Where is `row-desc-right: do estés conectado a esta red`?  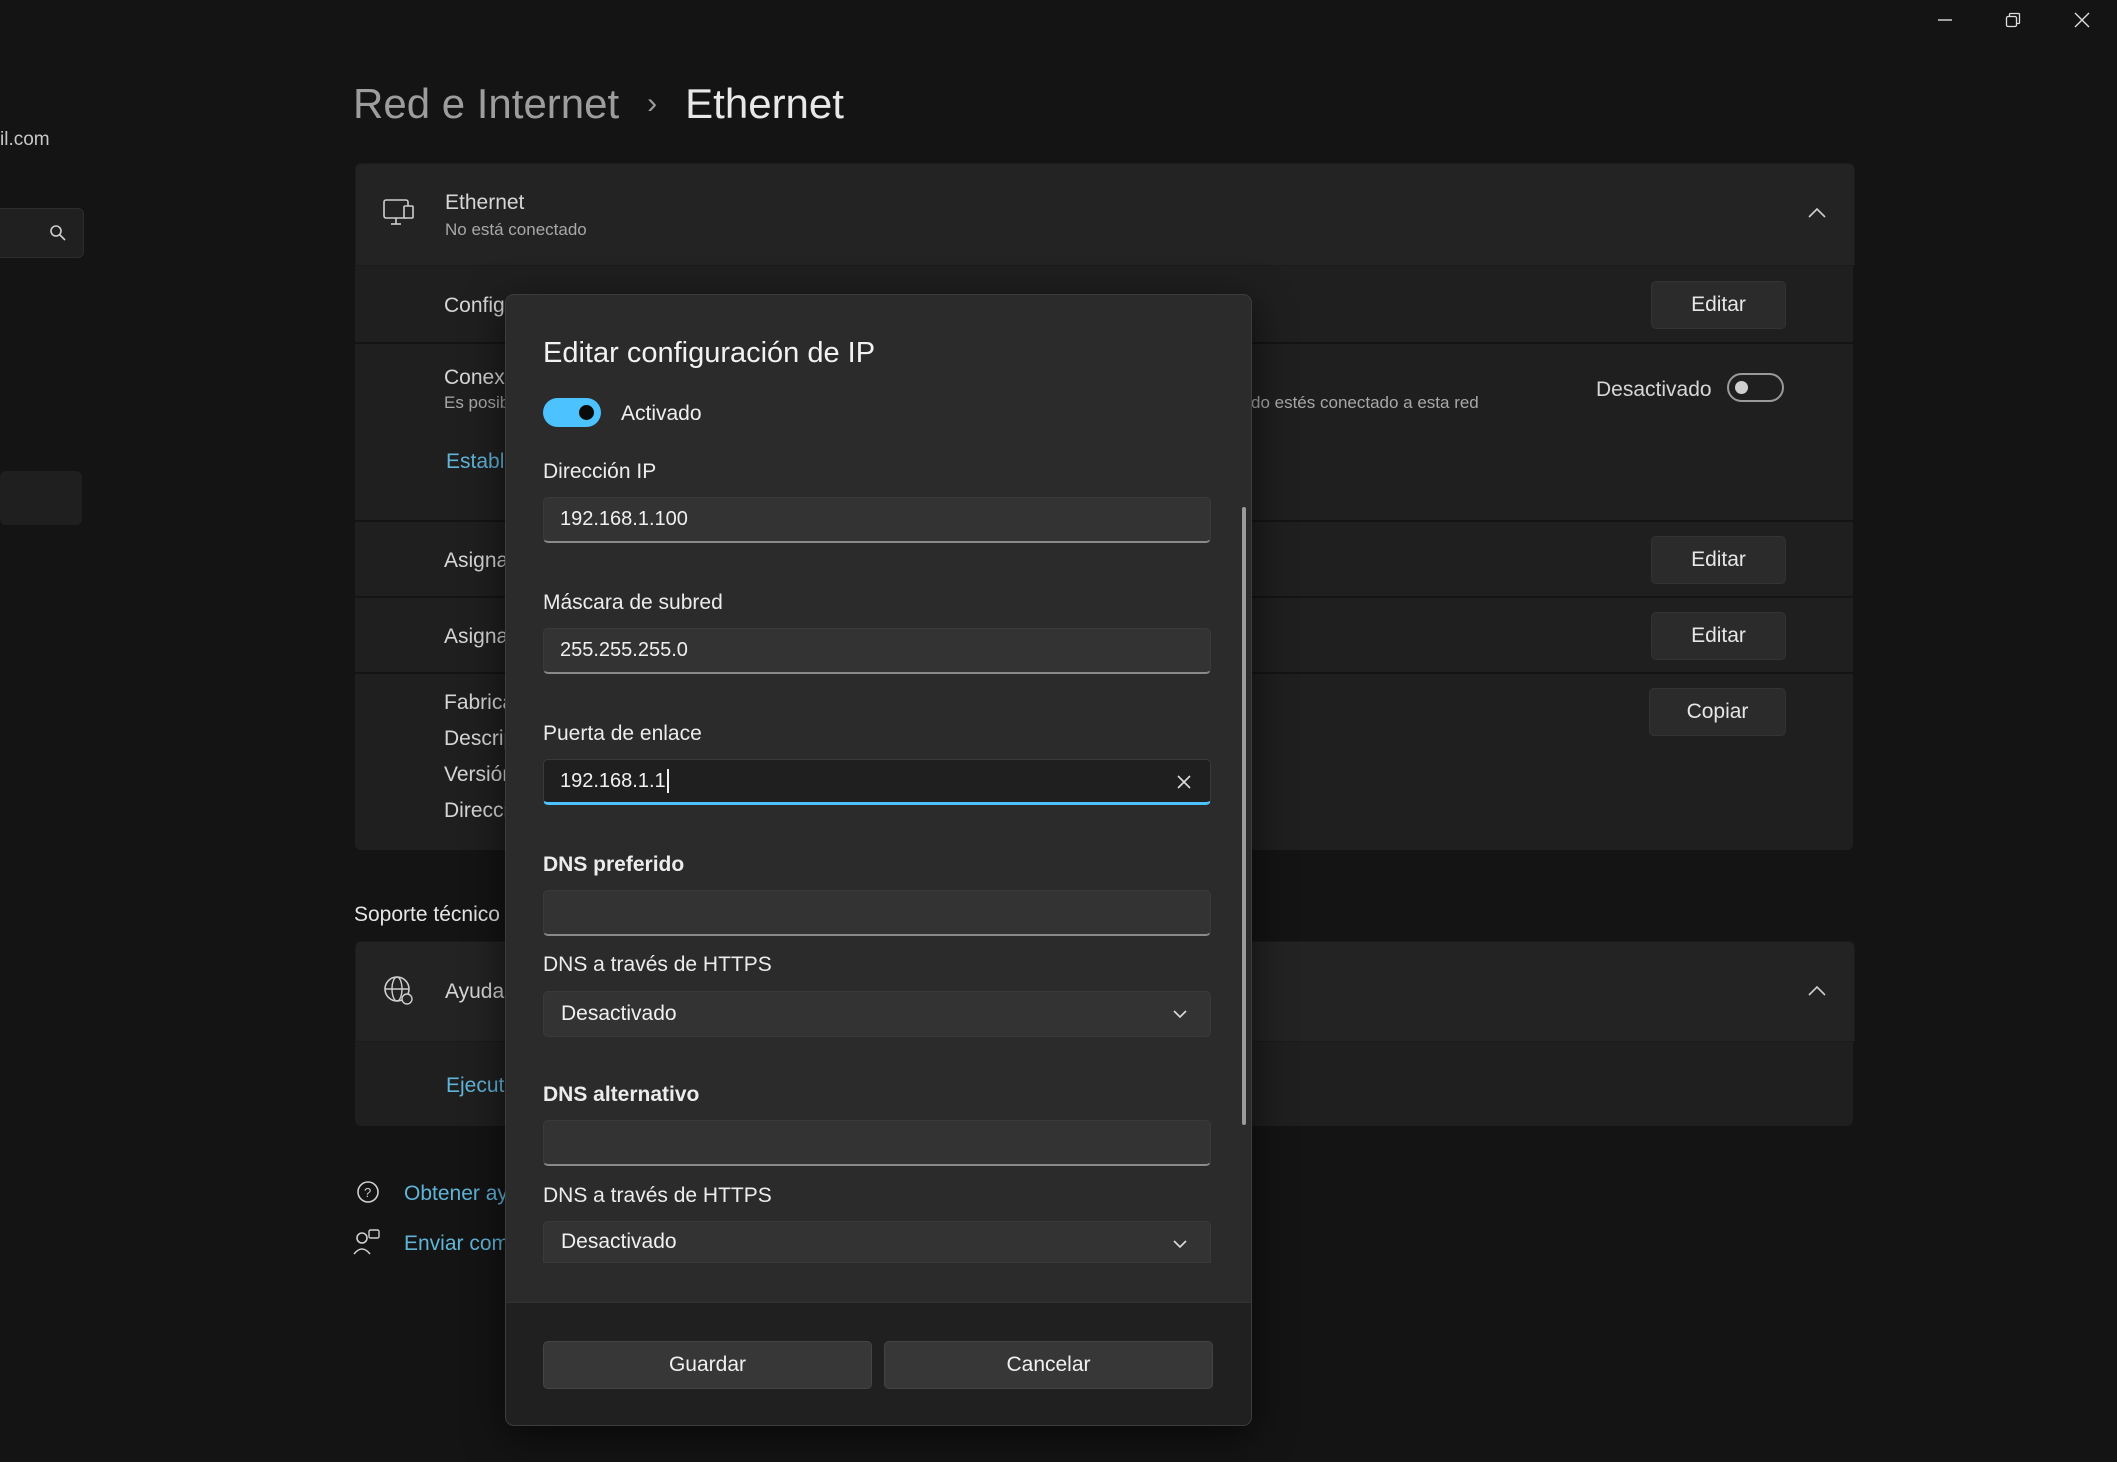
row-desc-right: do estés conectado a esta red is located at coordinates (1365, 402).